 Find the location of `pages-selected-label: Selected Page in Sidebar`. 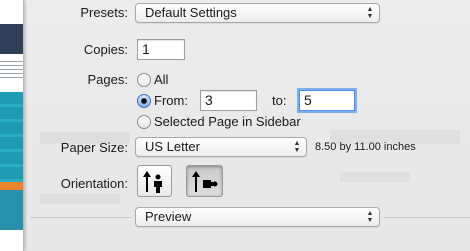

pages-selected-label: Selected Page in Sidebar is located at coordinates (227, 121).